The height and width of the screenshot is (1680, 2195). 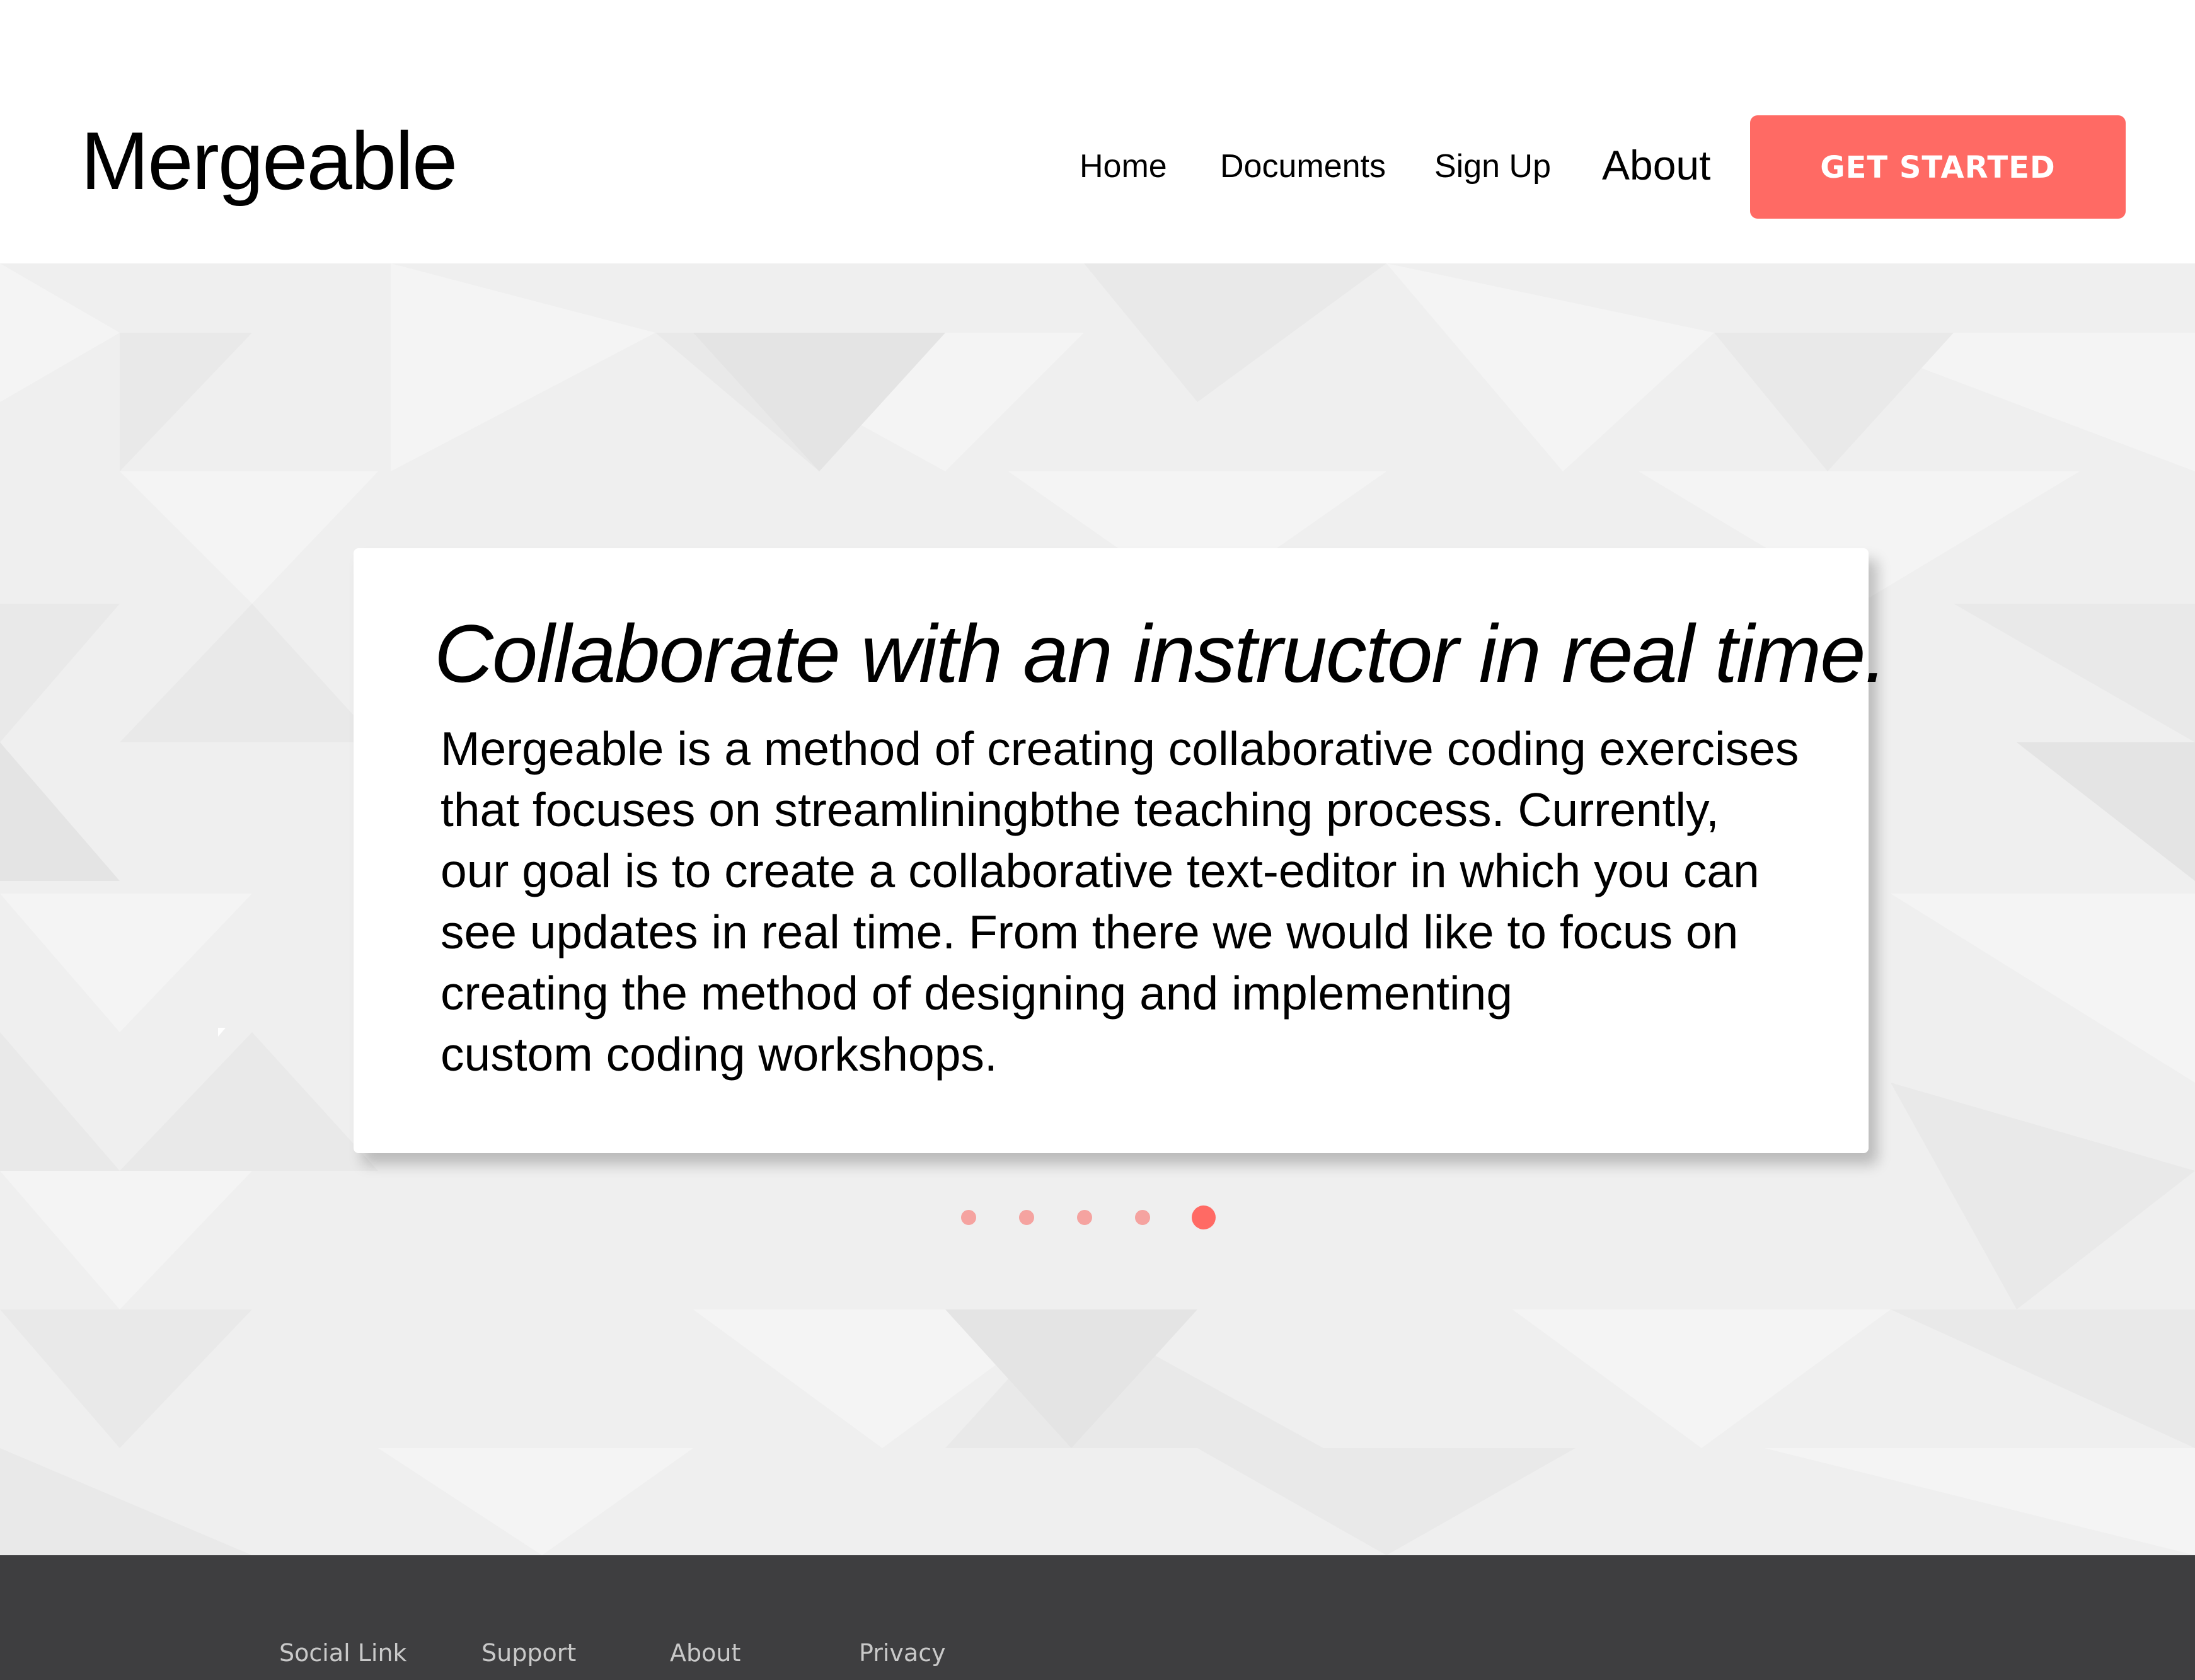 What do you see at coordinates (528, 1653) in the screenshot?
I see `footer-link-support: Support` at bounding box center [528, 1653].